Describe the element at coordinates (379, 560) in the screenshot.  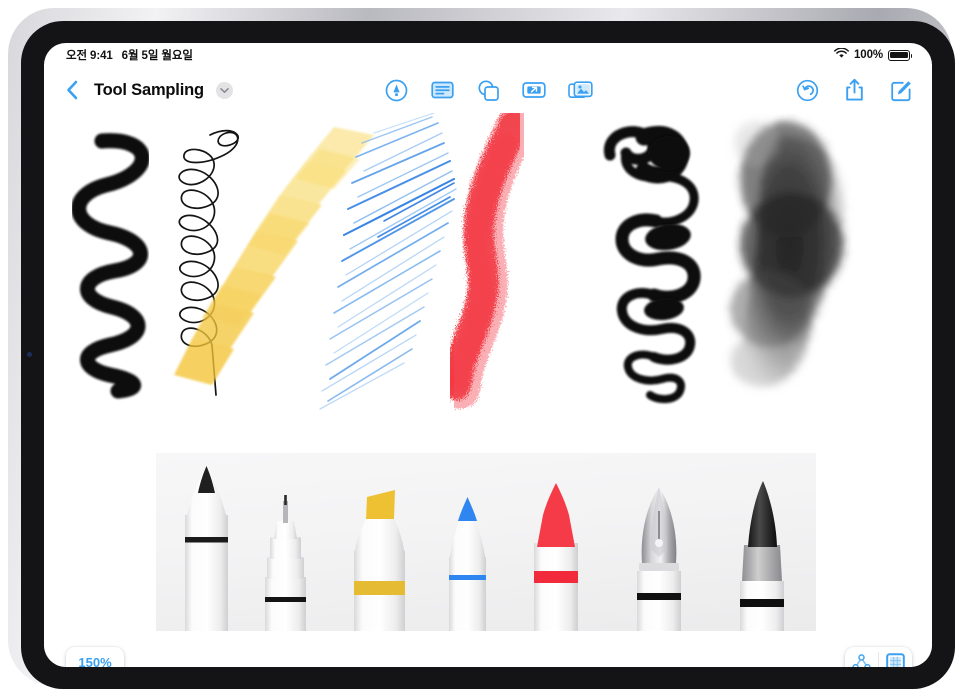
I see `tool-highlighter` at that location.